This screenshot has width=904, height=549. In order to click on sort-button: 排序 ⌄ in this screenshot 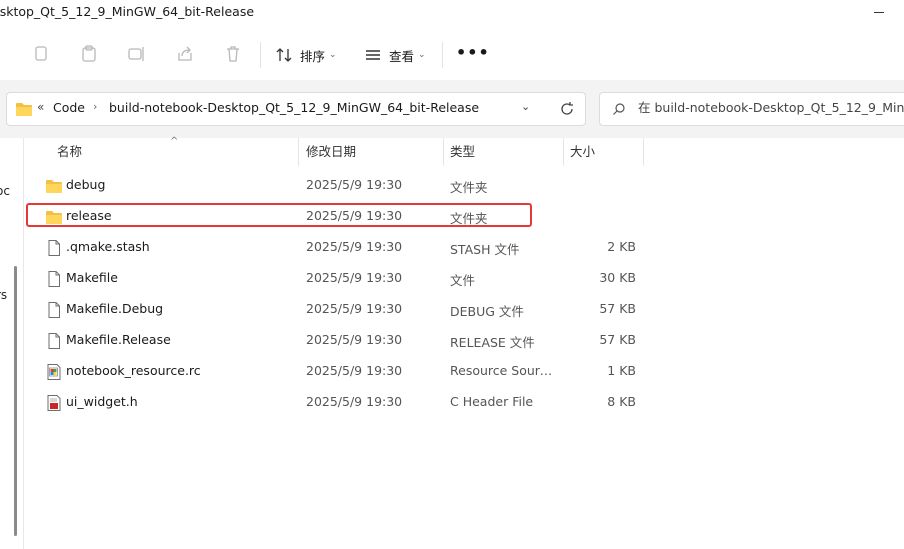, I will do `click(306, 55)`.